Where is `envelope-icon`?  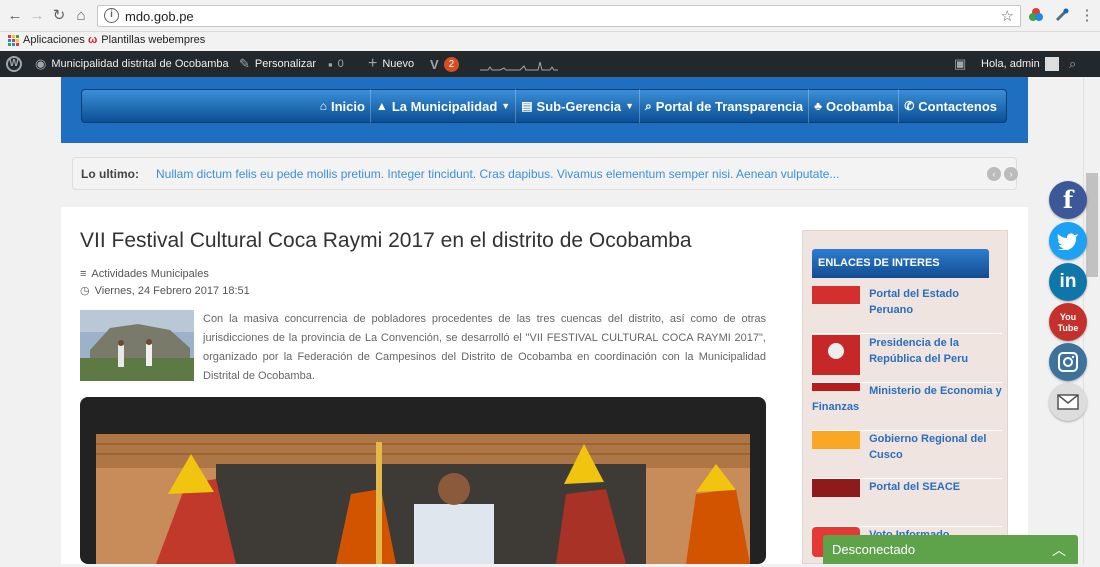
envelope-icon is located at coordinates (1068, 402).